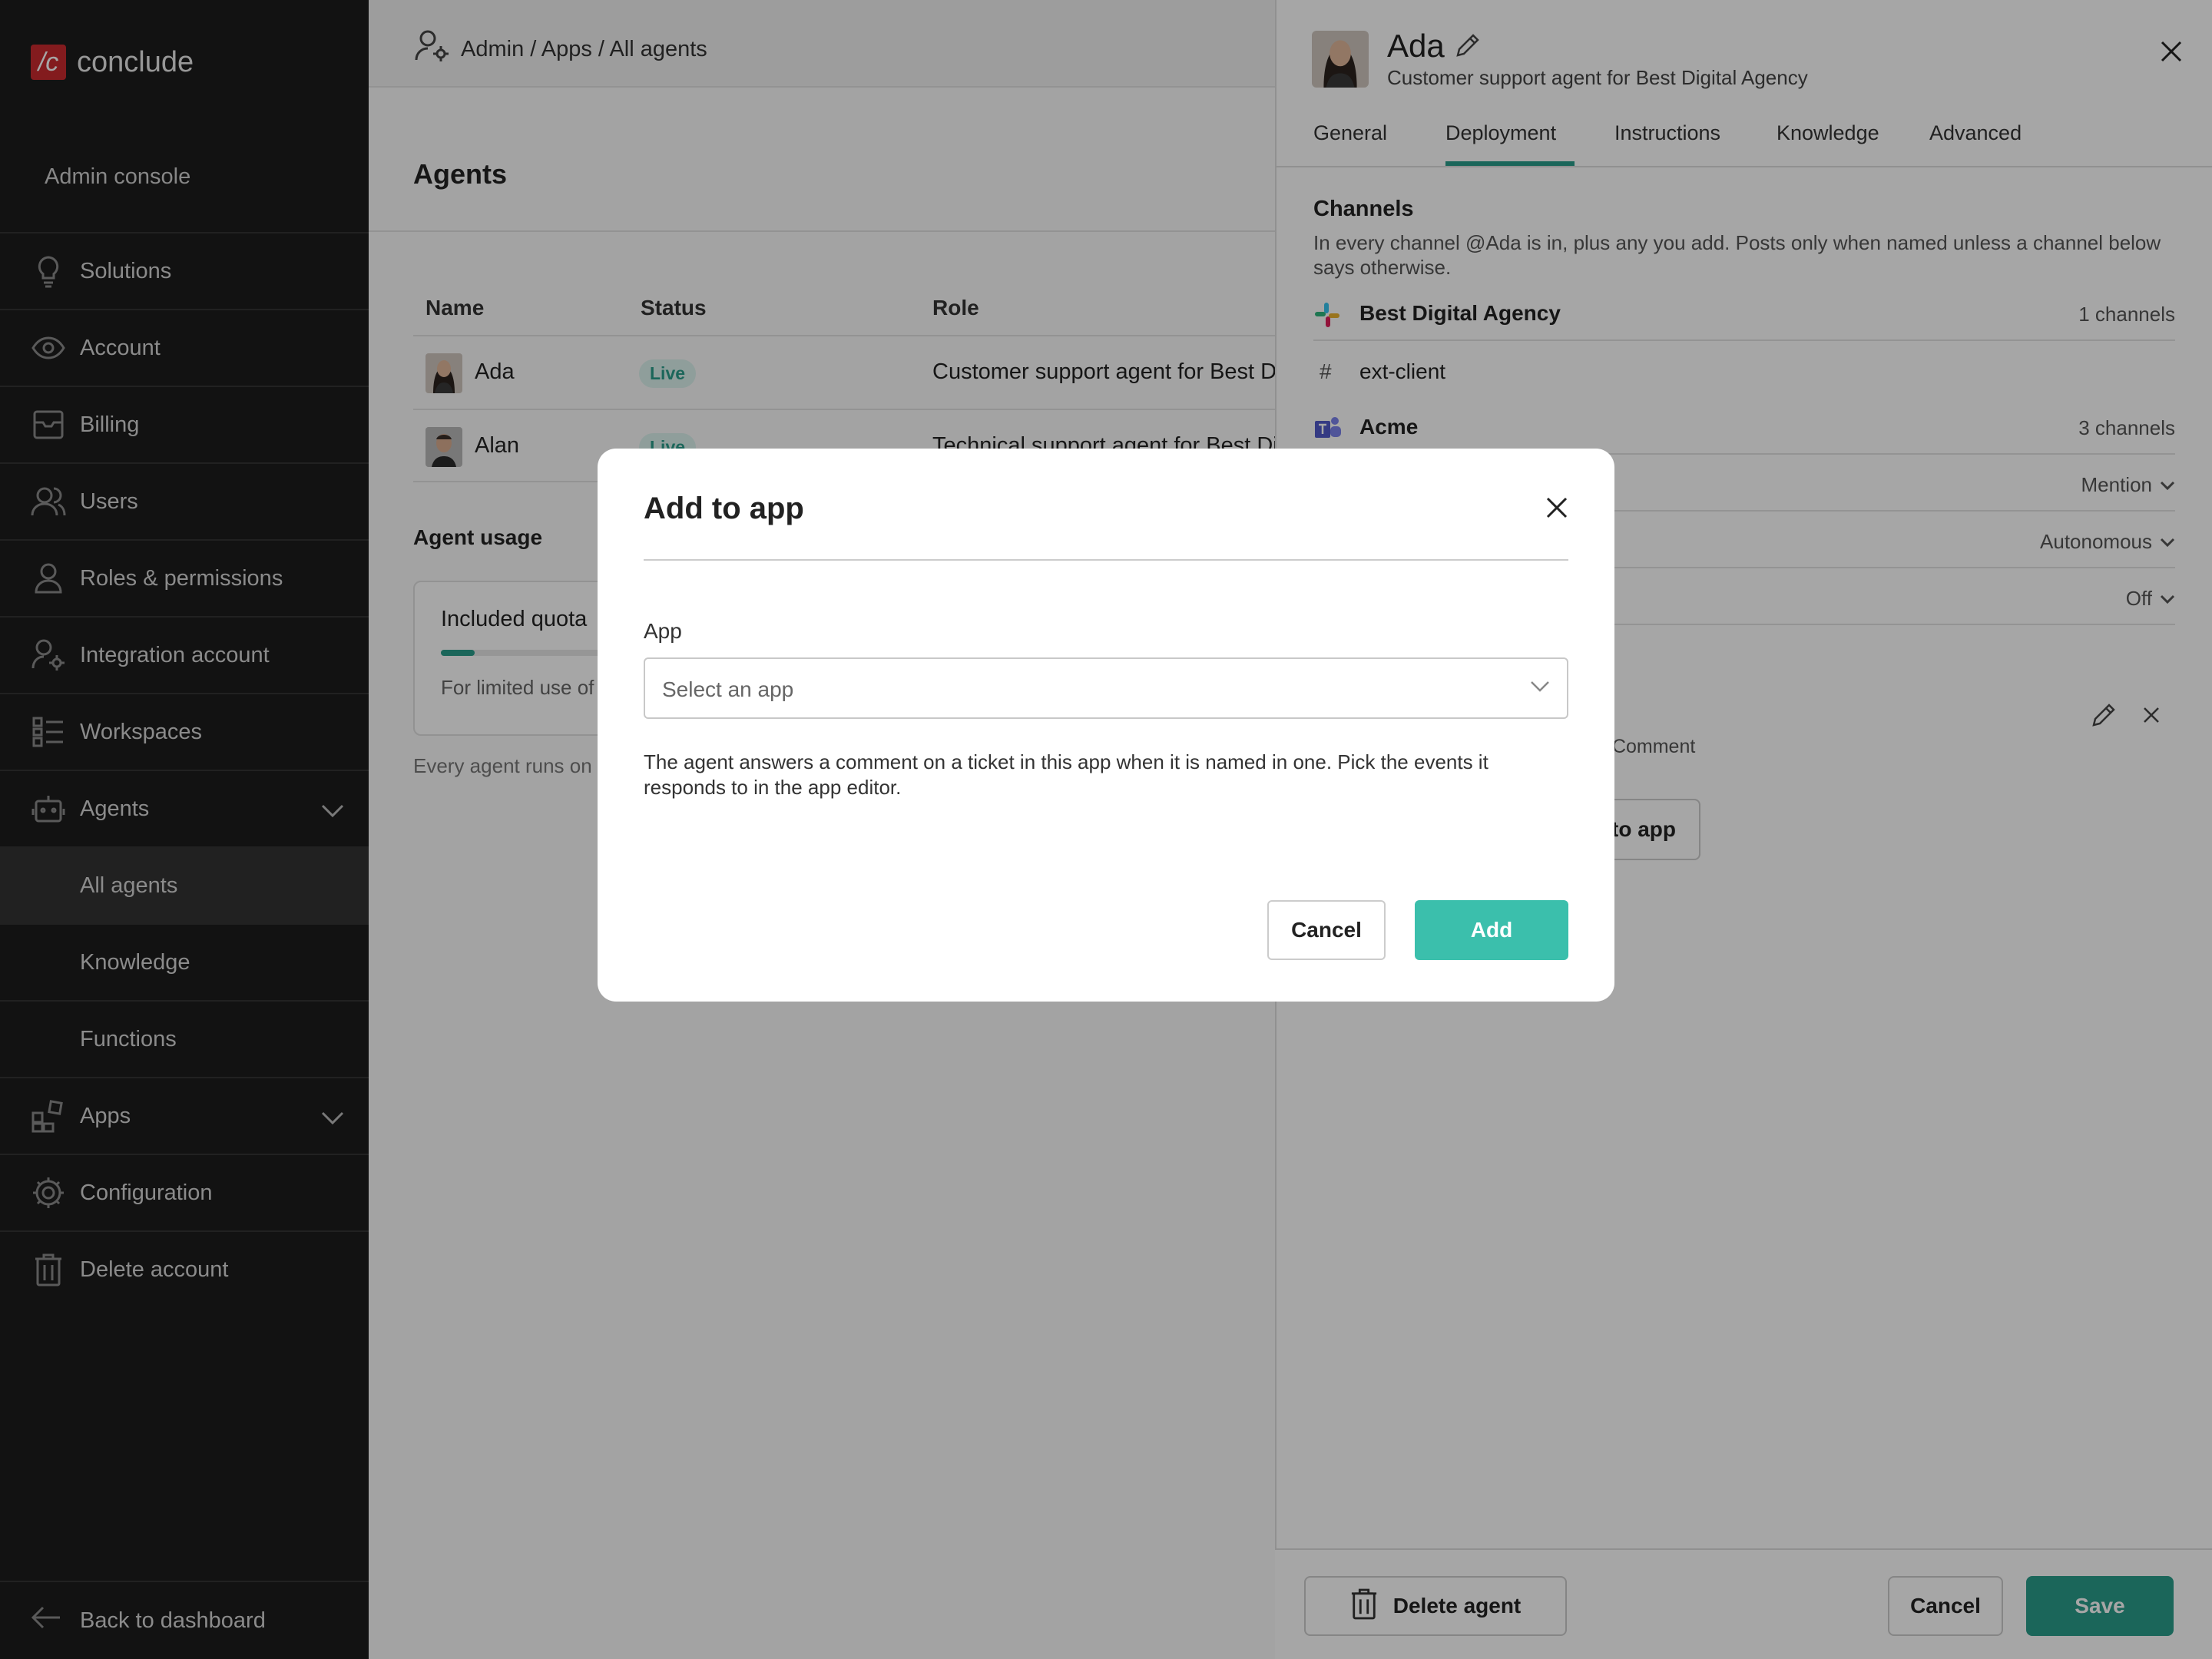 The width and height of the screenshot is (2212, 1659). What do you see at coordinates (728, 689) in the screenshot?
I see `select-placeholder: Select an app` at bounding box center [728, 689].